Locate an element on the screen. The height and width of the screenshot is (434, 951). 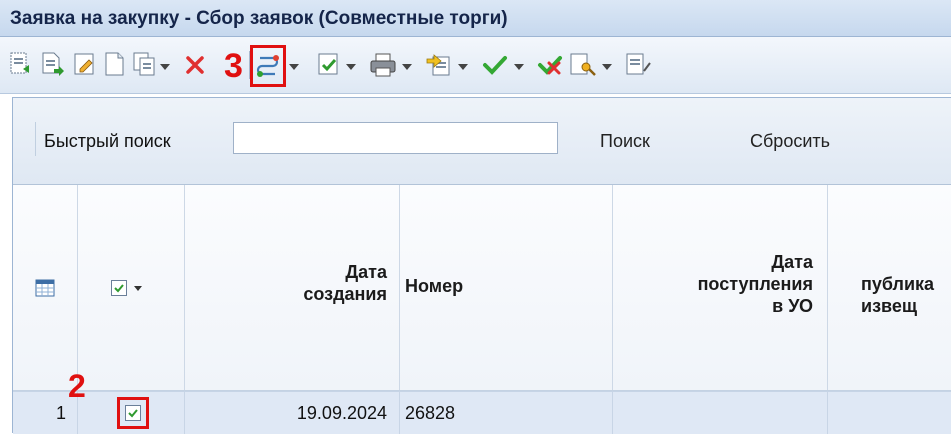
toolbar: 3 is located at coordinates (475, 65).